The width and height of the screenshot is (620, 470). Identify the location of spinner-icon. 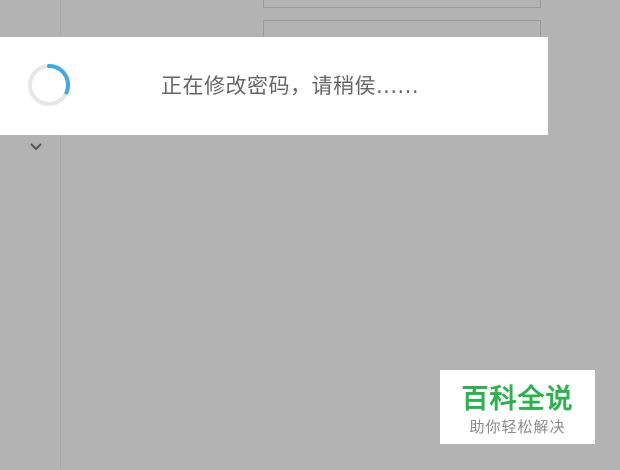
(49, 84).